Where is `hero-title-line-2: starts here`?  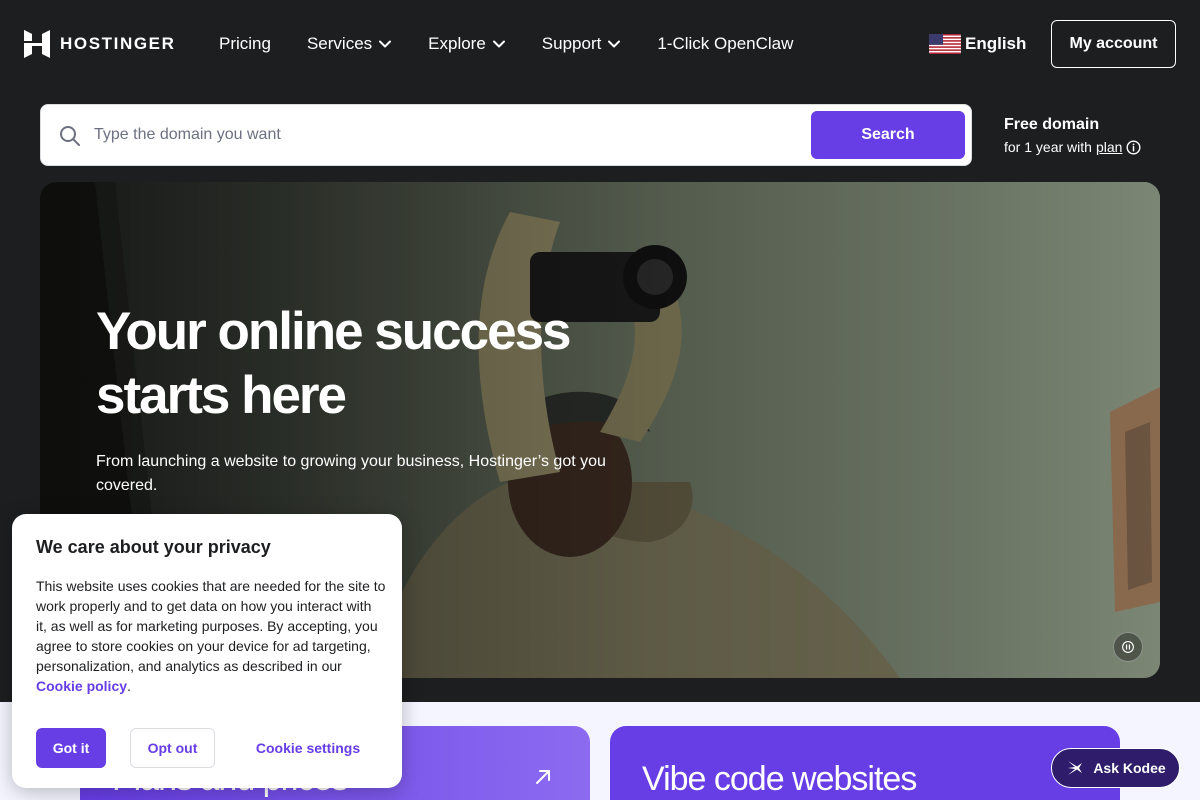 hero-title-line-2: starts here is located at coordinates (221, 395).